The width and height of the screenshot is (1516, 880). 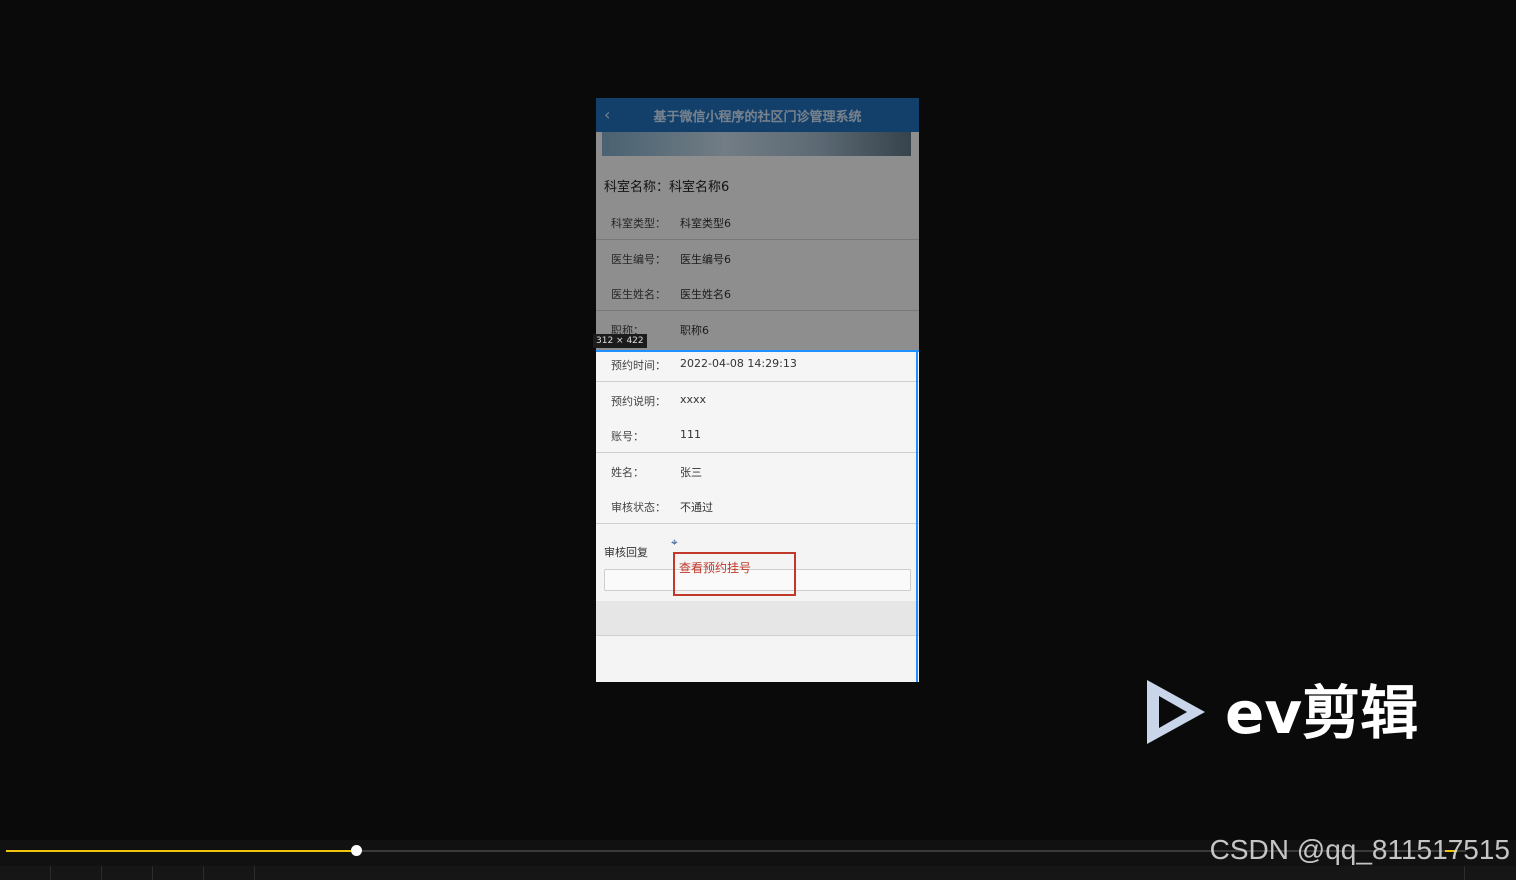 I want to click on annotation-box: 查看预约挂号, so click(x=734, y=574).